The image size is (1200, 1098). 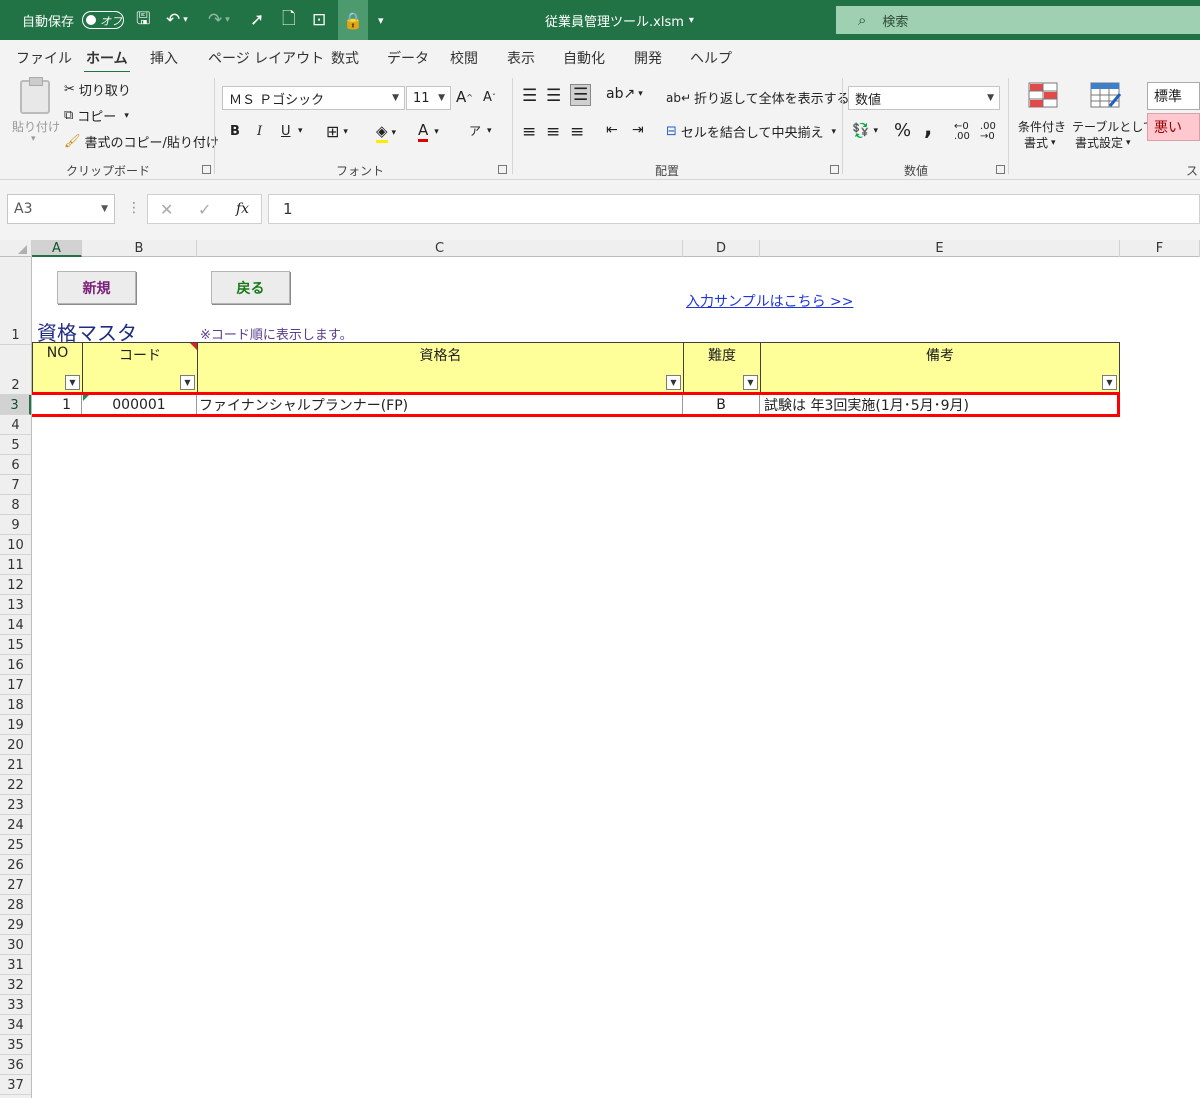 I want to click on row-header: 25, so click(x=15, y=845).